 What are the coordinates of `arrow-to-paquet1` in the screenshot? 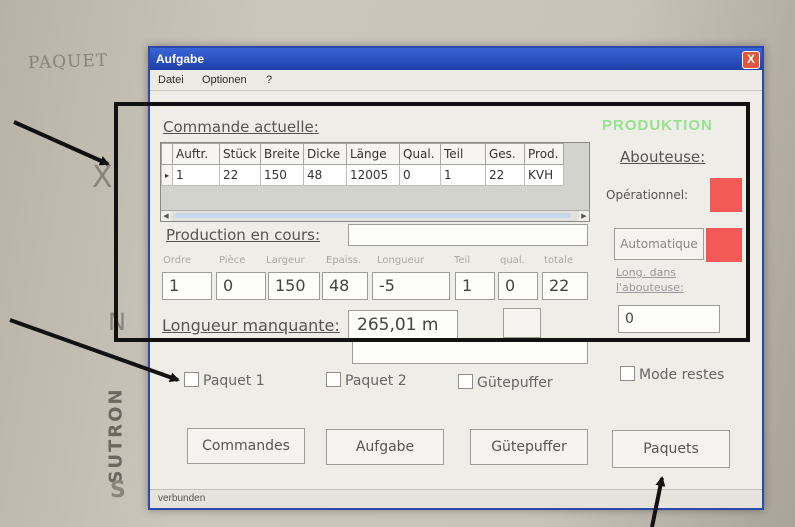 It's located at (94, 350).